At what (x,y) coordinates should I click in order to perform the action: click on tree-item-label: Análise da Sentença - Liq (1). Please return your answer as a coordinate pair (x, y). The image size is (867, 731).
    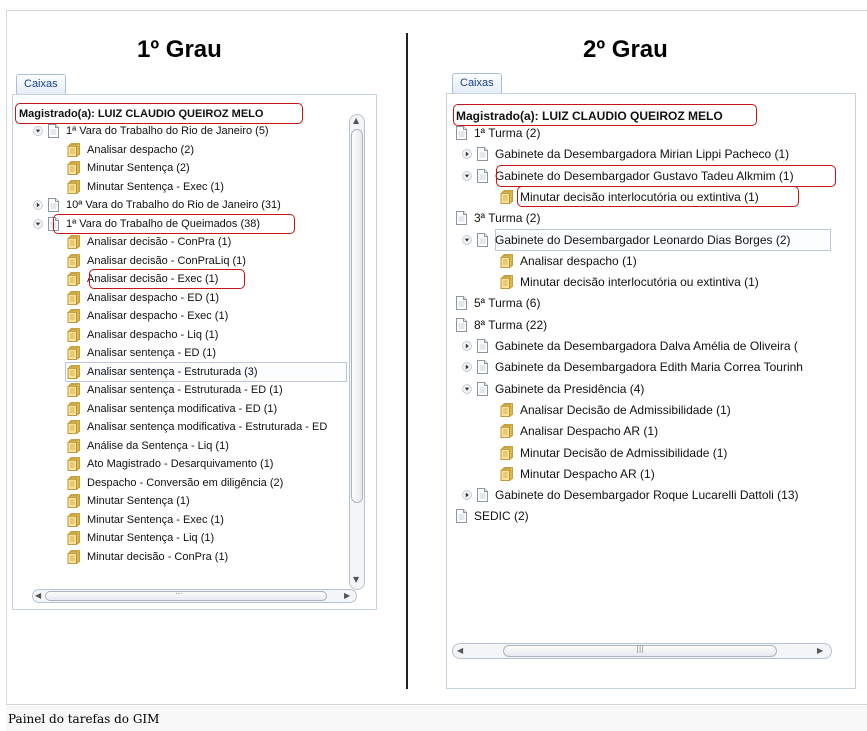
    Looking at the image, I should click on (158, 445).